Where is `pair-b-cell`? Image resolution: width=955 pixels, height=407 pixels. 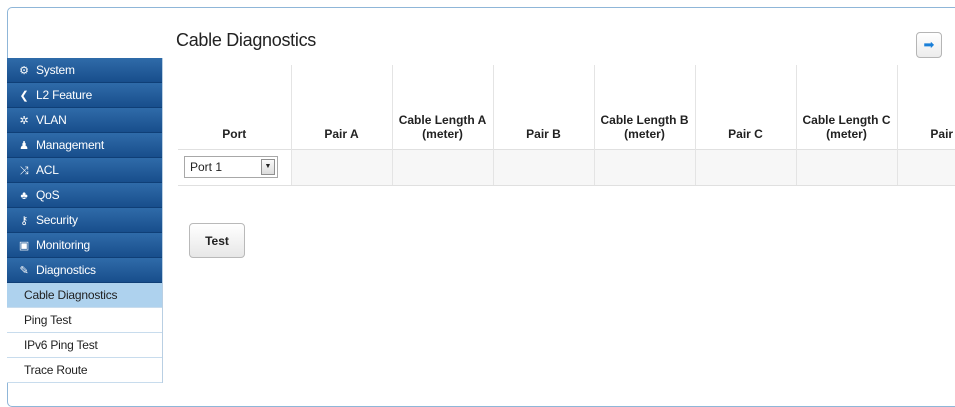 pair-b-cell is located at coordinates (543, 167).